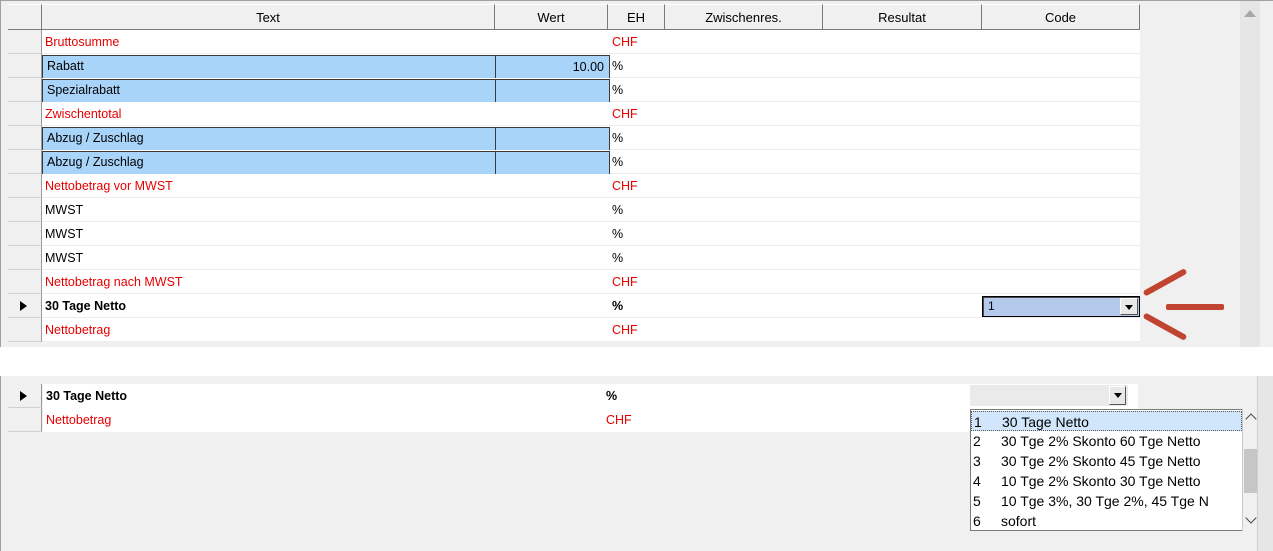  Describe the element at coordinates (25, 17) in the screenshot. I see `header-corner` at that location.